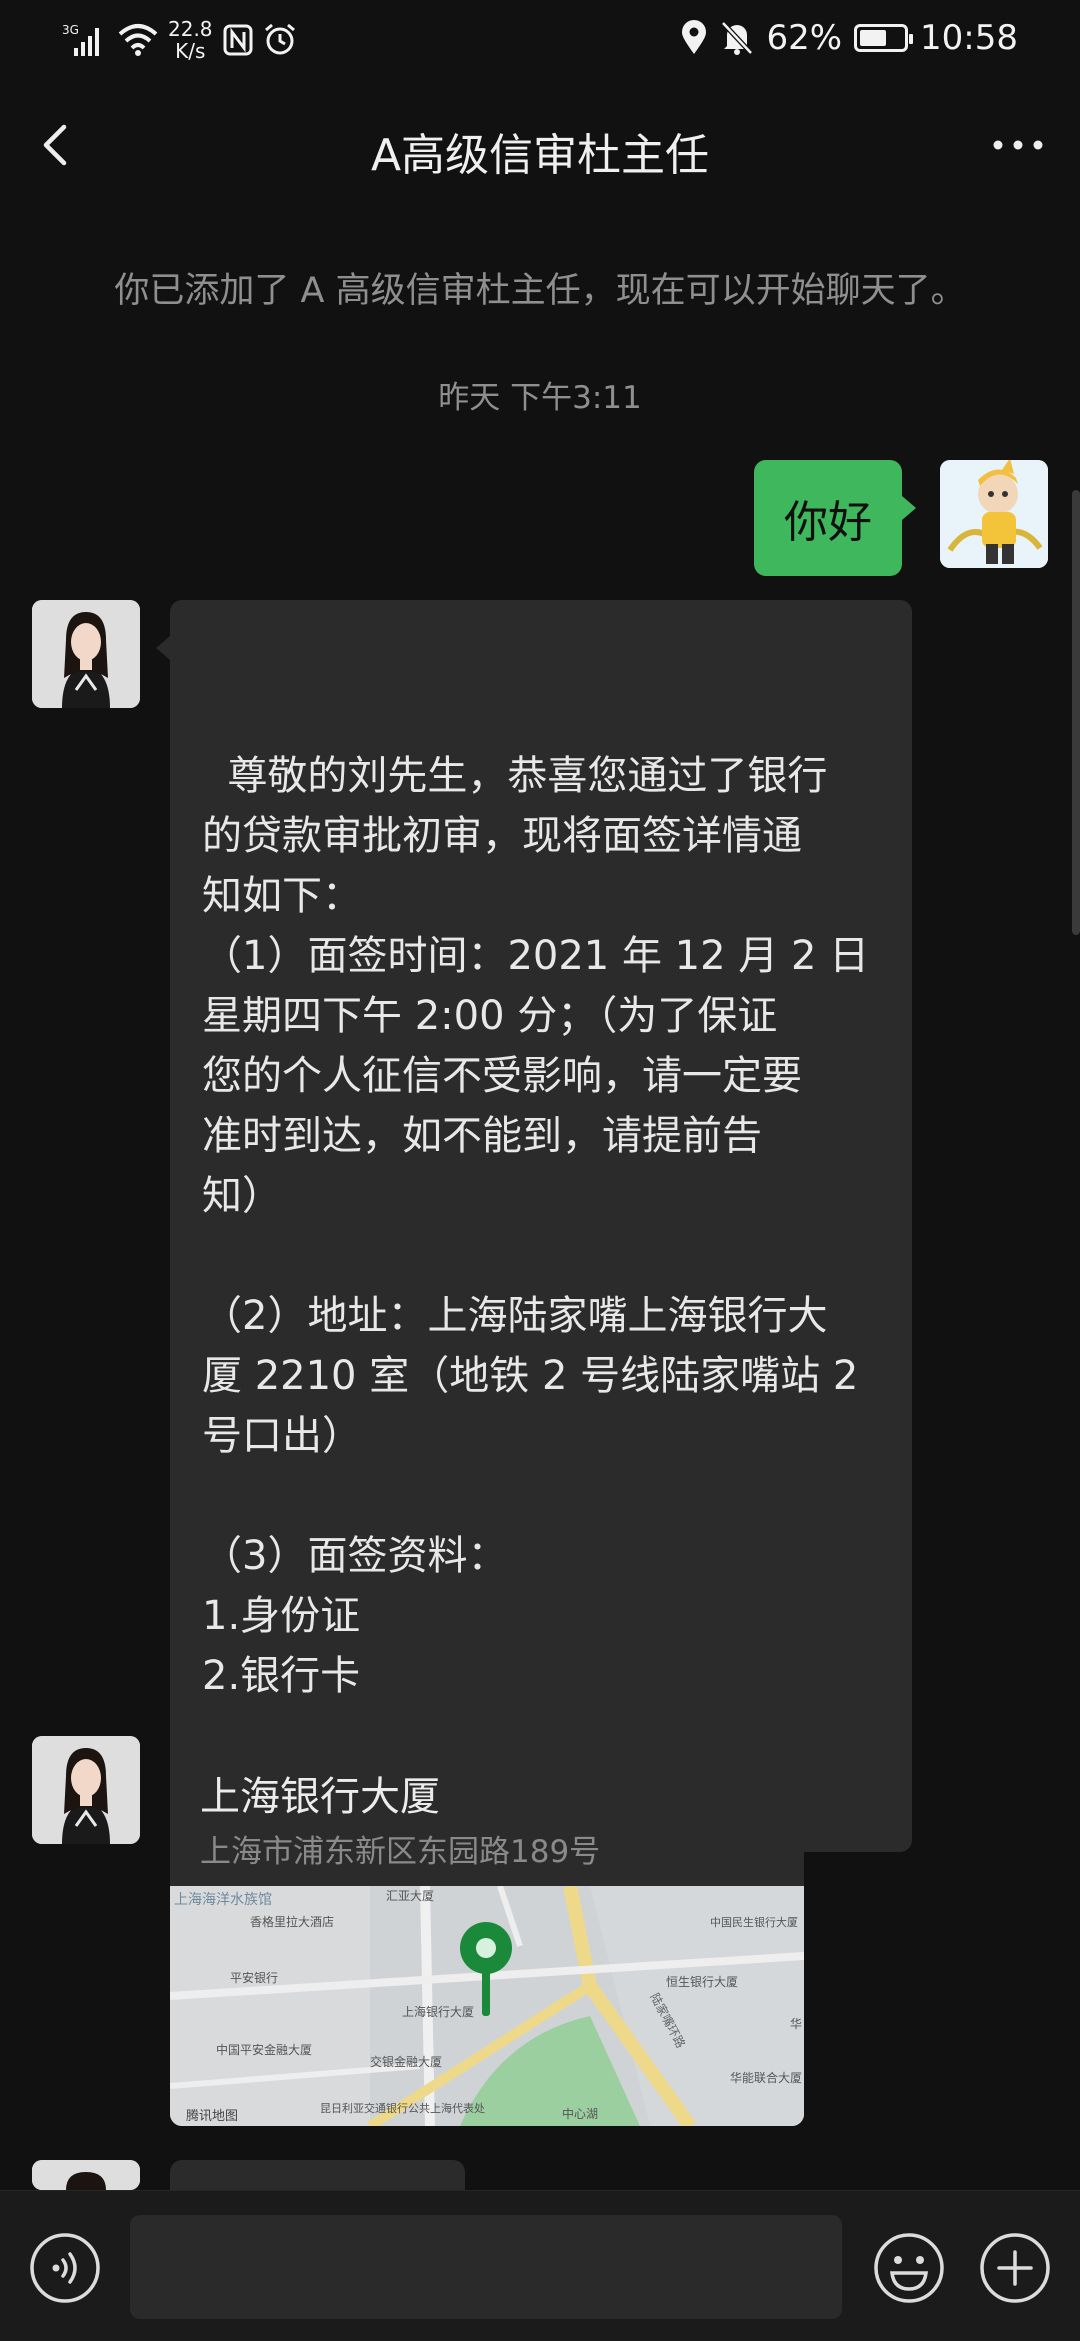 This screenshot has height=2341, width=1080. What do you see at coordinates (540, 398) in the screenshot?
I see `message-timestamp: 昨天 下午3:11` at bounding box center [540, 398].